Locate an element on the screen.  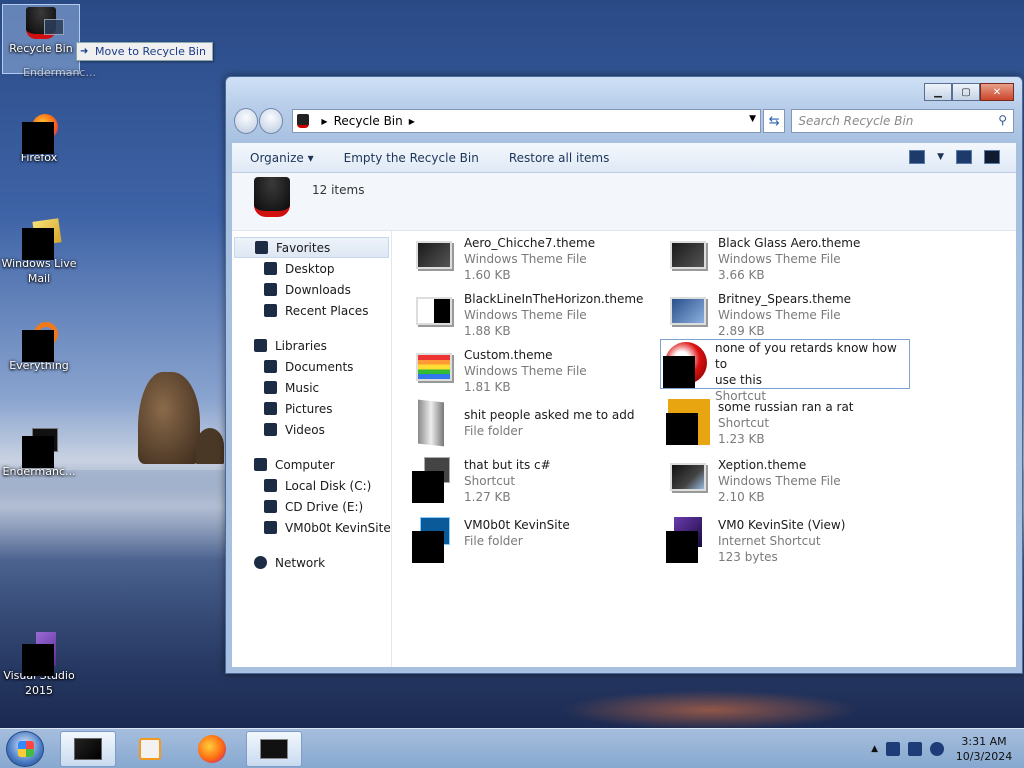
nav-libraries: Libraries is located at coordinates (311, 345).